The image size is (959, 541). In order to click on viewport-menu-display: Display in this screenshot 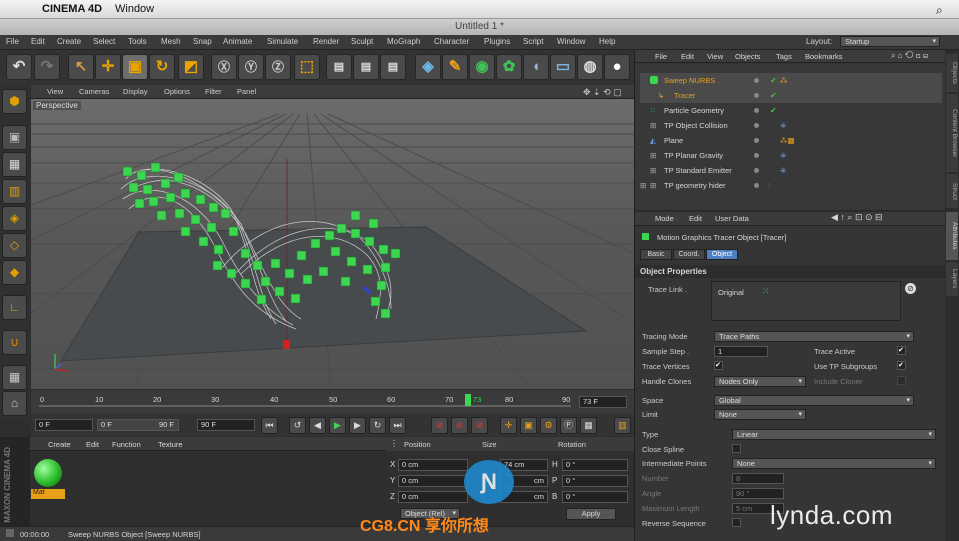, I will do `click(135, 91)`.